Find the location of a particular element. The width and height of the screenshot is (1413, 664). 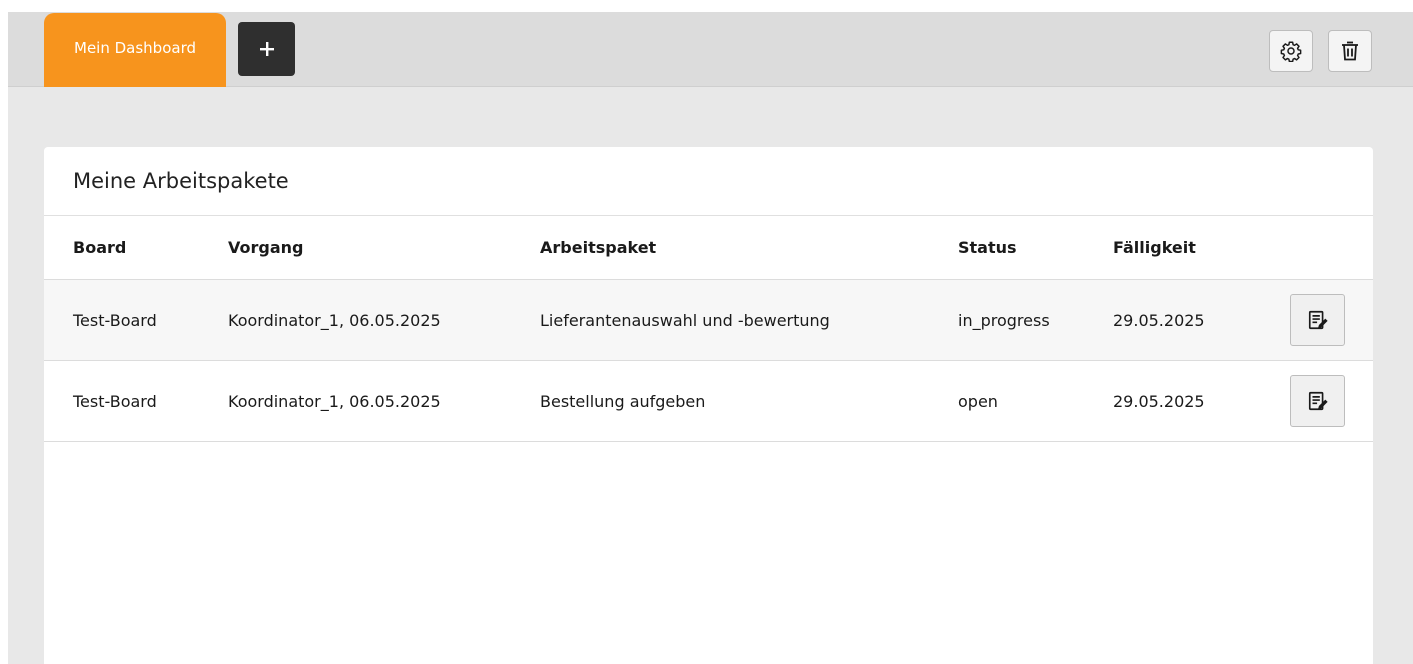

trash-icon is located at coordinates (1350, 51).